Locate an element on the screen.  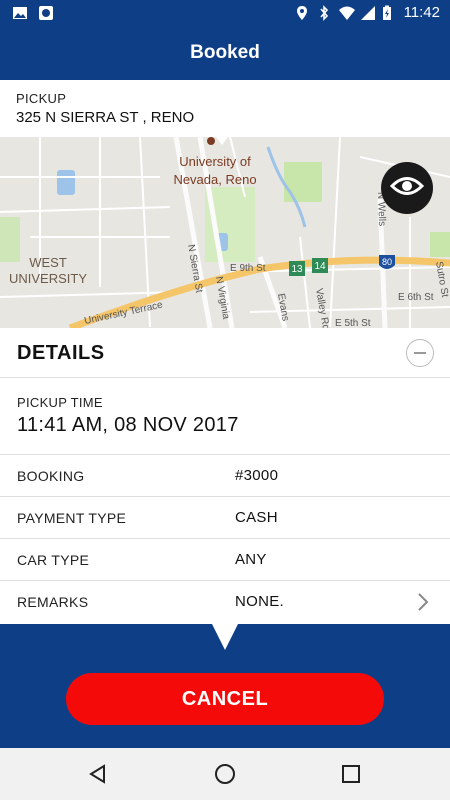
map-label-university: University of is located at coordinates (215, 161).